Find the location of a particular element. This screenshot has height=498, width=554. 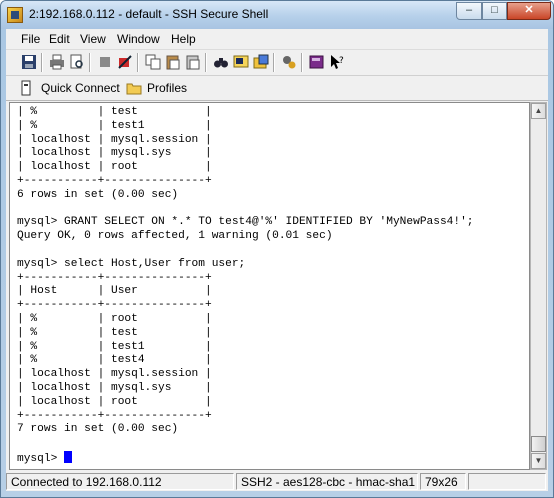

status-terminal-size: 79x26 is located at coordinates (443, 481).